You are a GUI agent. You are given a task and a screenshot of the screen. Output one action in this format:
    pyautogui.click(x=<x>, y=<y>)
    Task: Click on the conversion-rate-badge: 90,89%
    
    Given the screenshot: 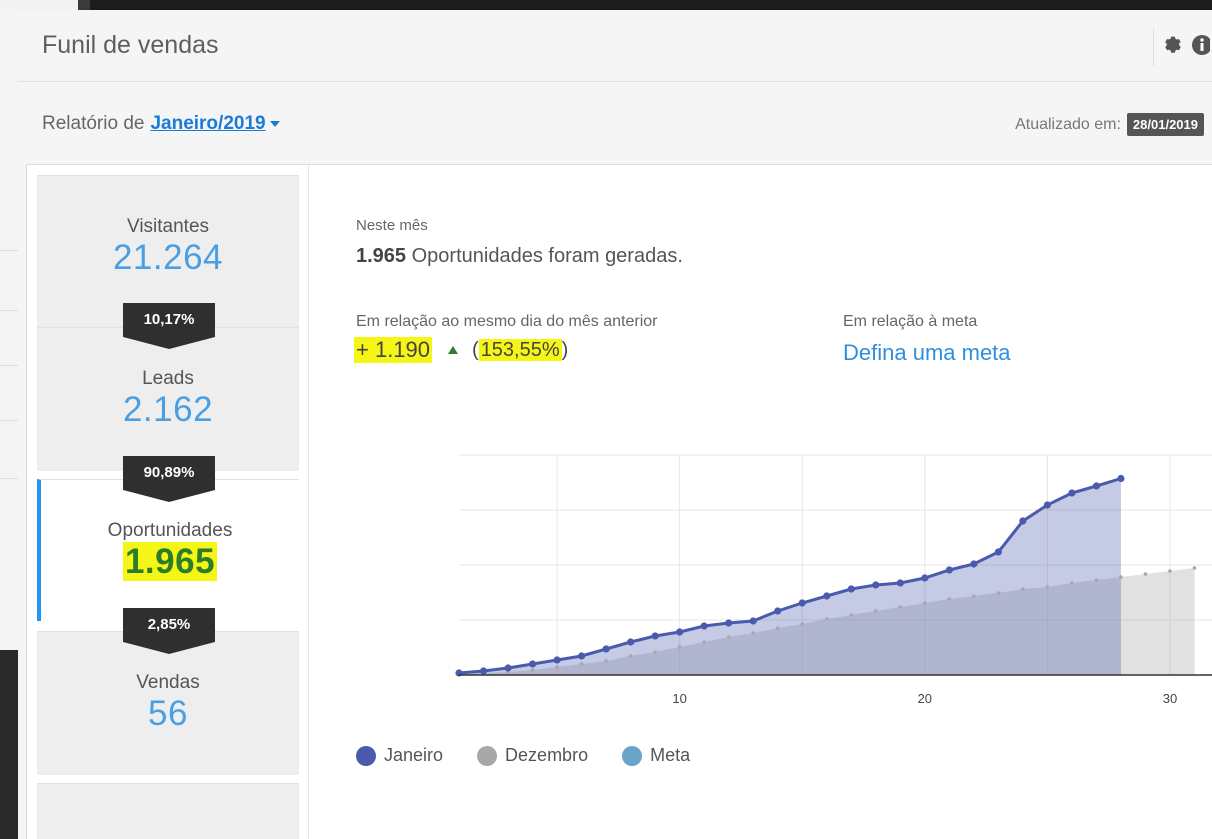 What is the action you would take?
    pyautogui.click(x=169, y=480)
    